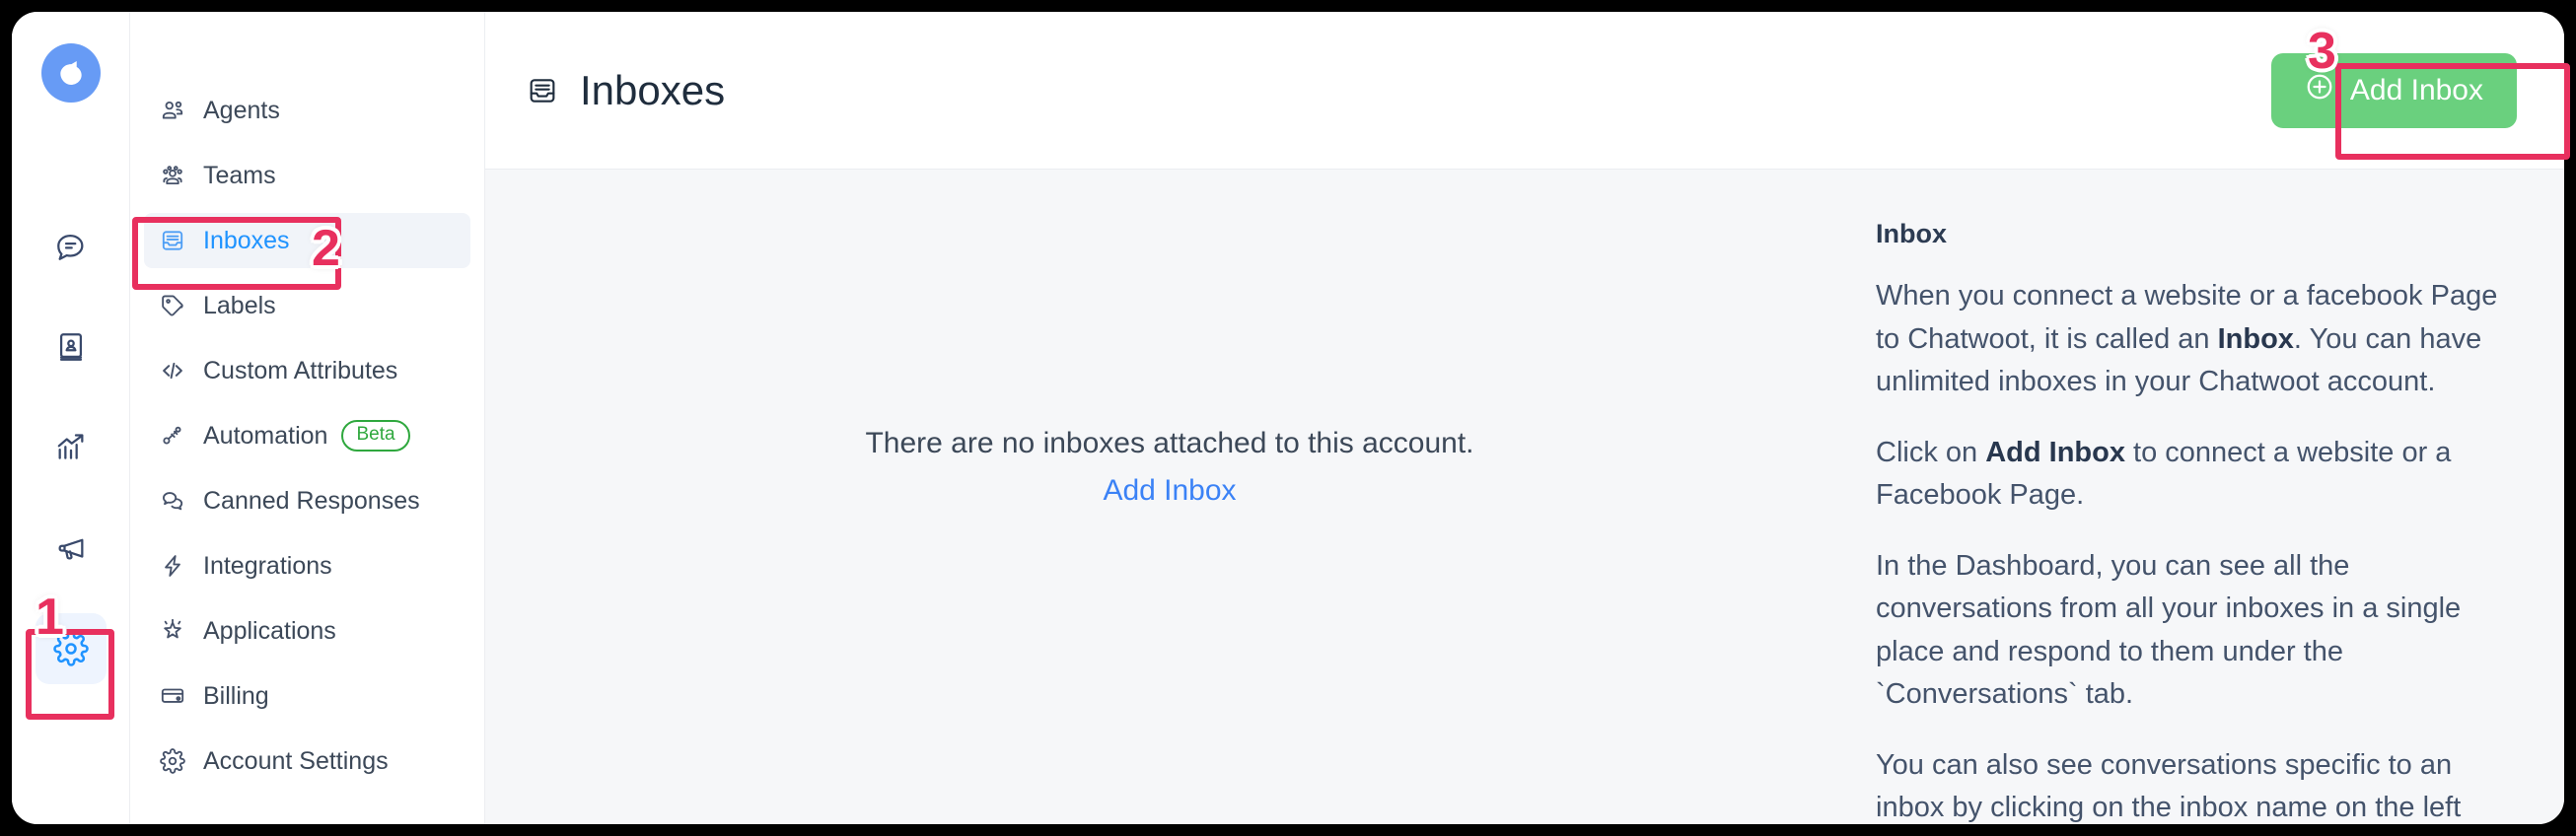 This screenshot has height=836, width=2576. What do you see at coordinates (2255, 338) in the screenshot?
I see `info-p1-bold: Inbox` at bounding box center [2255, 338].